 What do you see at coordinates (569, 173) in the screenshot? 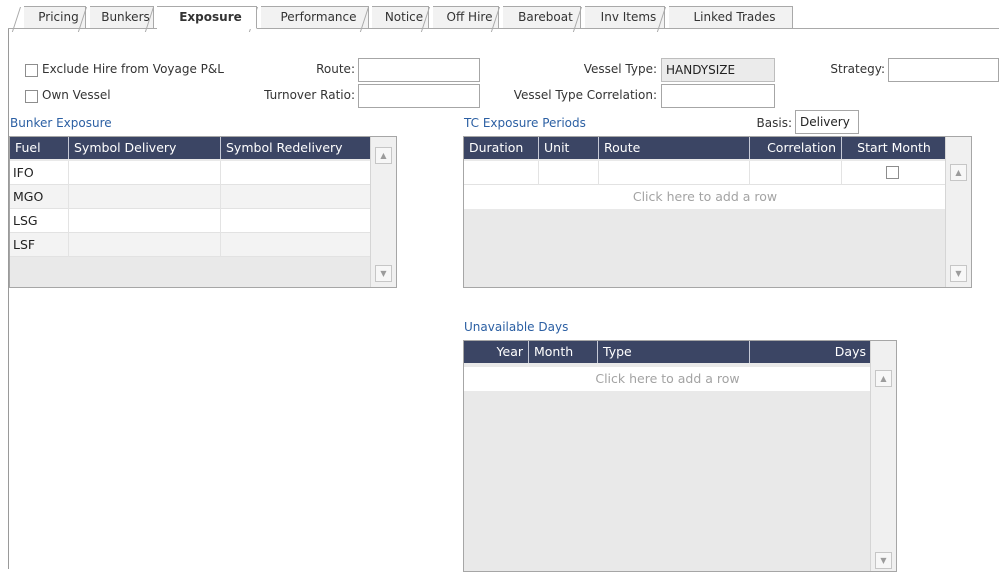
I see `unit-cell` at bounding box center [569, 173].